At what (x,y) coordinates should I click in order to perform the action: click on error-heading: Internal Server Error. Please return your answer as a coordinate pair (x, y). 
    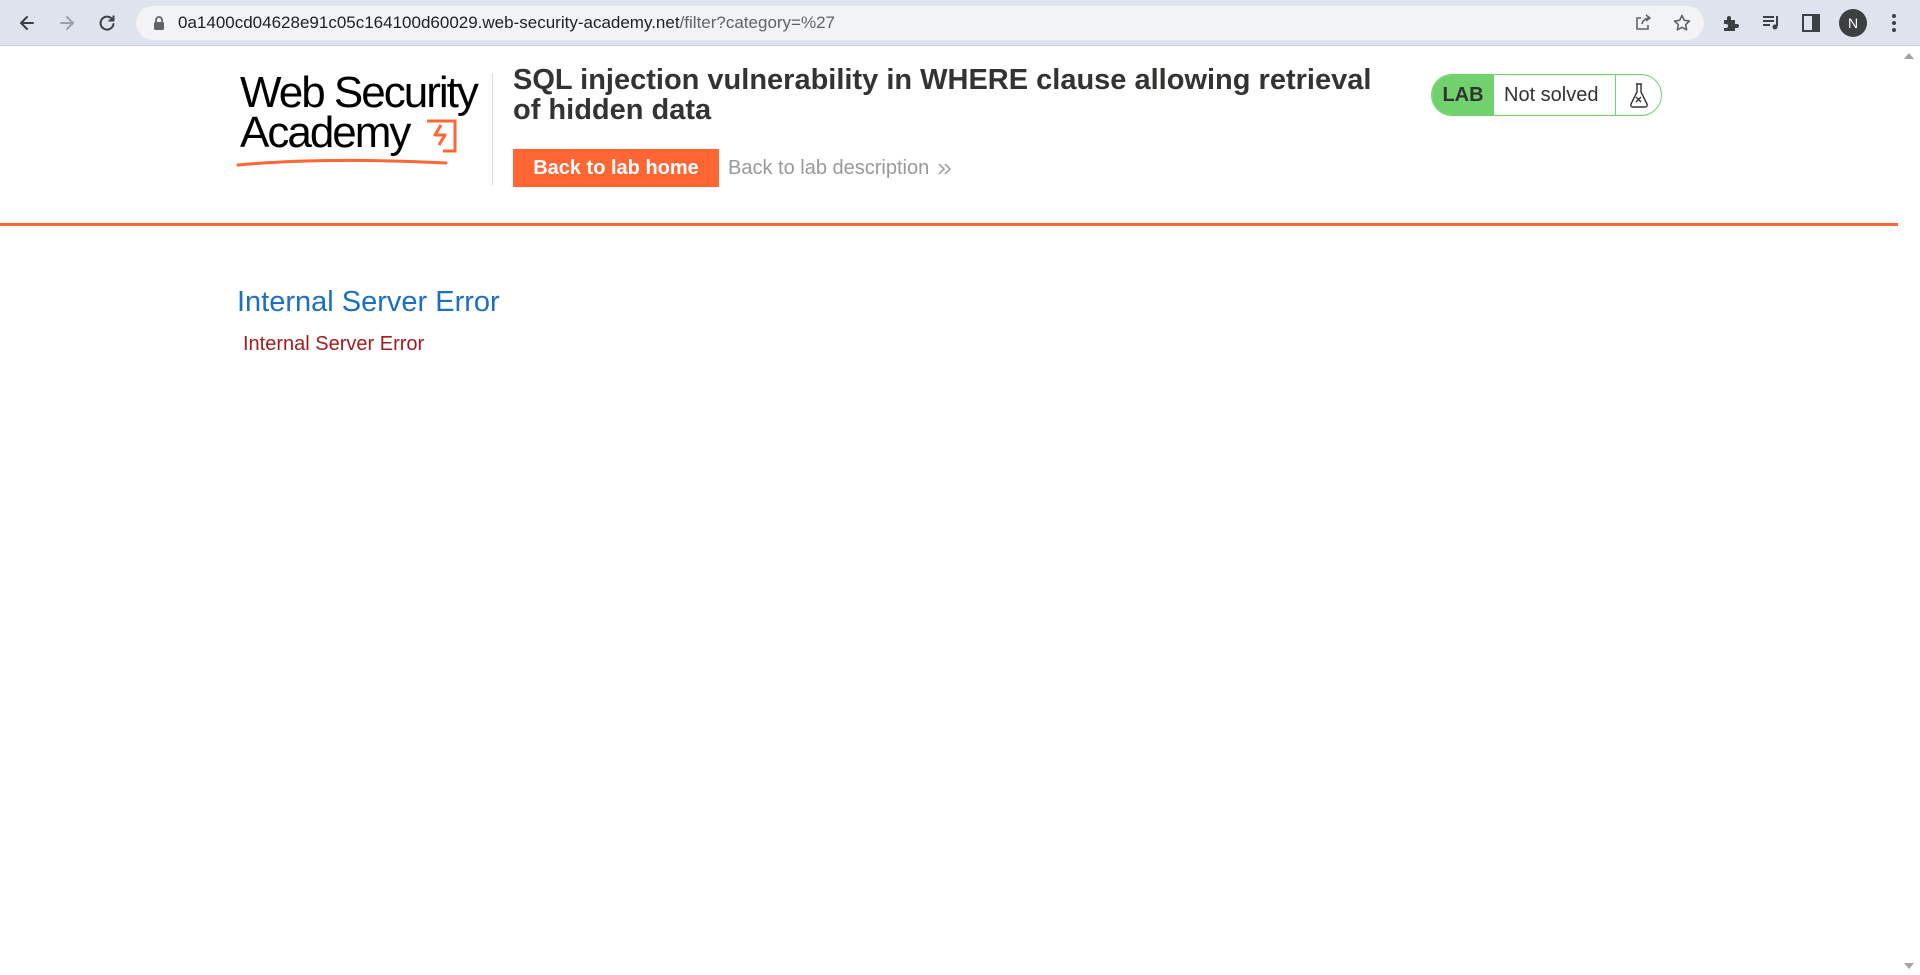
    Looking at the image, I should click on (368, 302).